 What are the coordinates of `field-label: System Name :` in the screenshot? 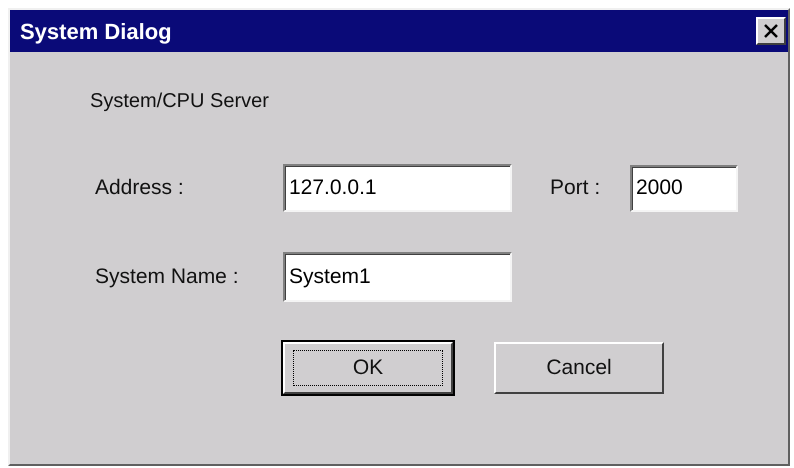 It's located at (167, 277).